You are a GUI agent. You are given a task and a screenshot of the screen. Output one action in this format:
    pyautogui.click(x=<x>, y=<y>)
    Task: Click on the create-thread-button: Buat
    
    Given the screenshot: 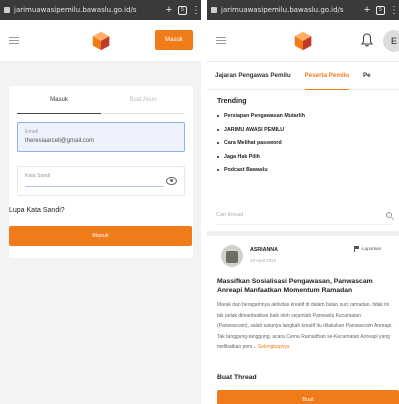 What is the action you would take?
    pyautogui.click(x=308, y=397)
    